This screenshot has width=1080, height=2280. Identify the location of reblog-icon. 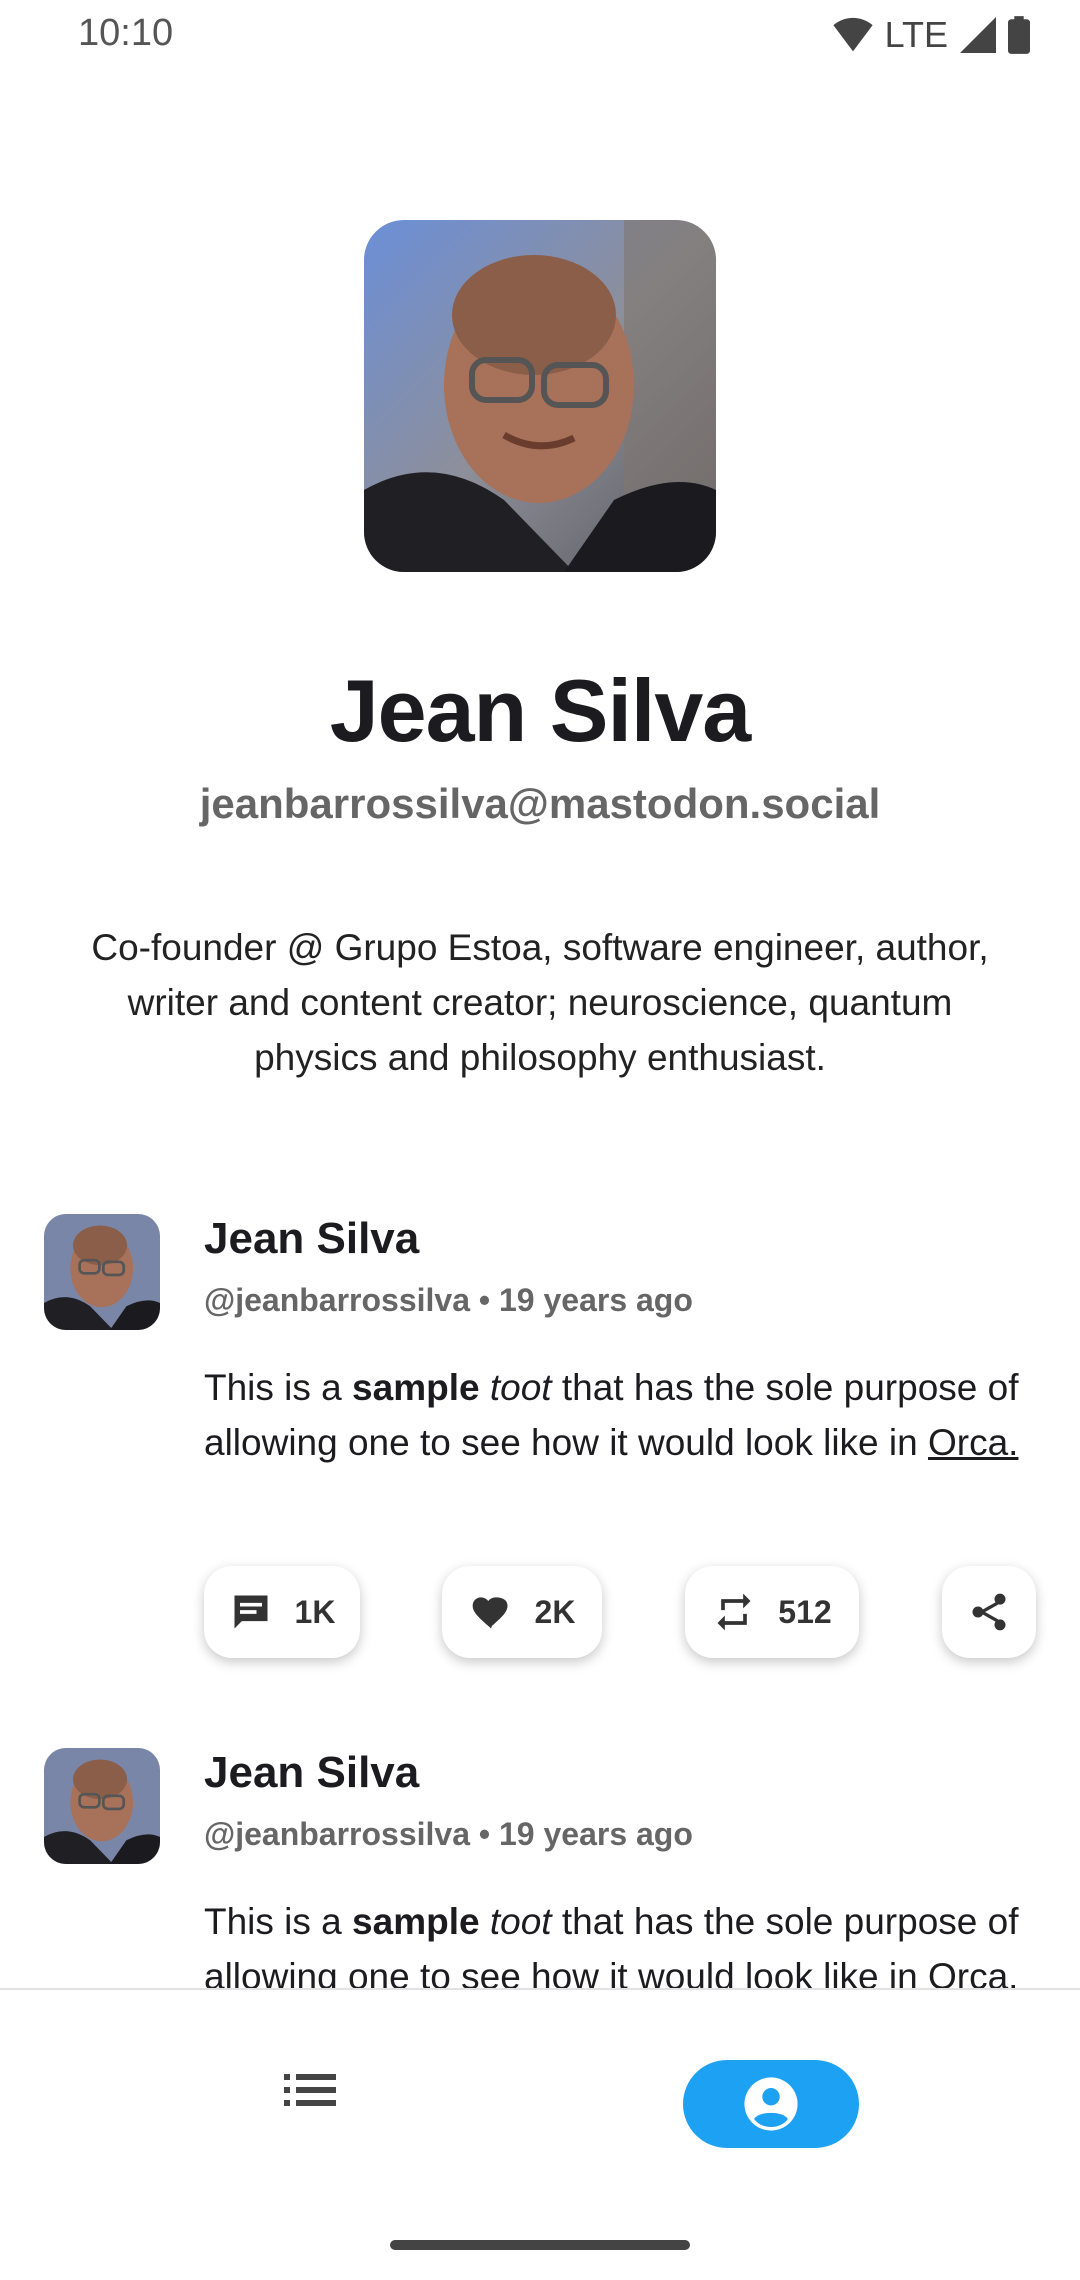
(734, 1612).